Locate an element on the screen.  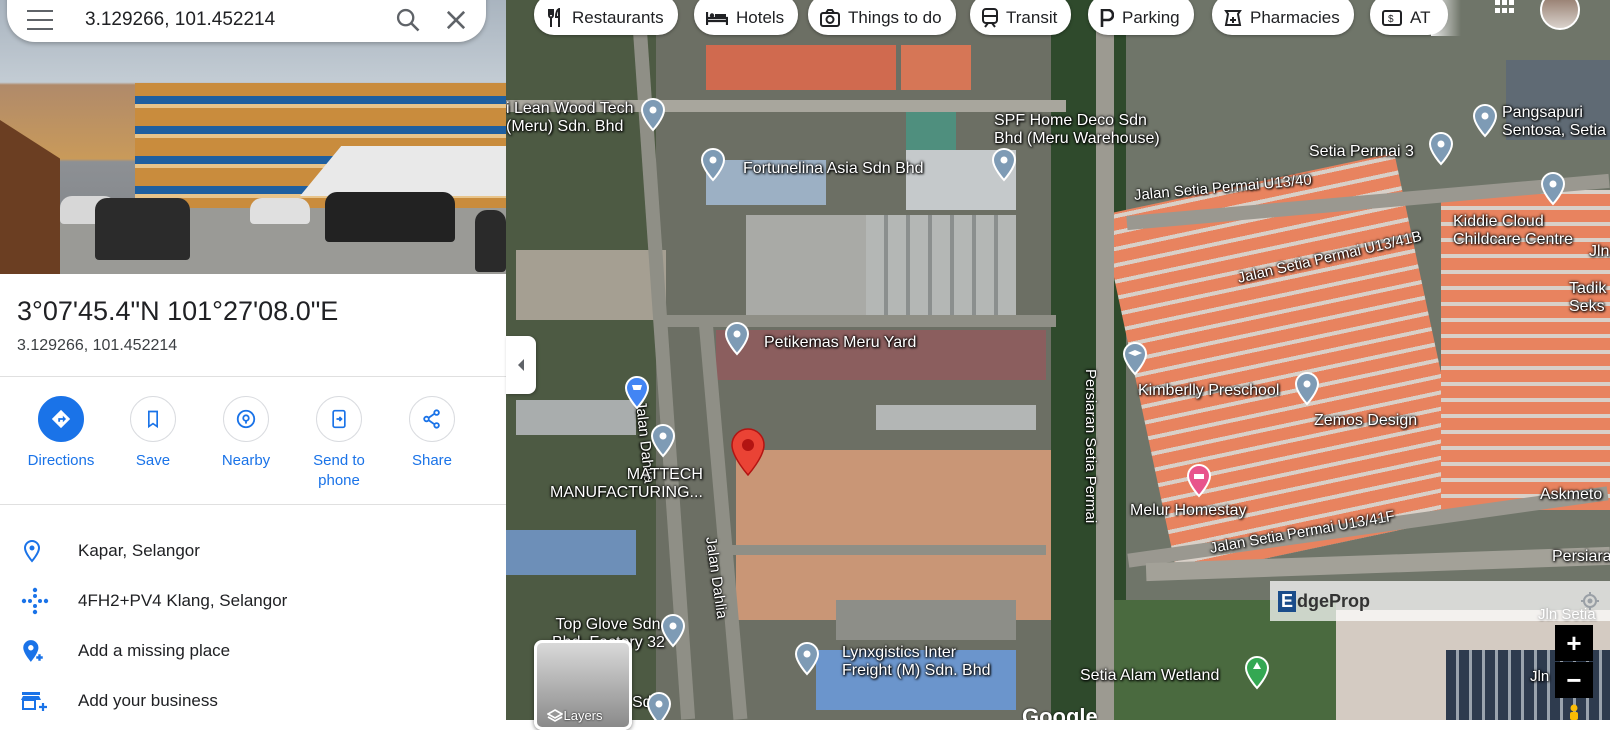
chip-label: Transit is located at coordinates (1032, 17).